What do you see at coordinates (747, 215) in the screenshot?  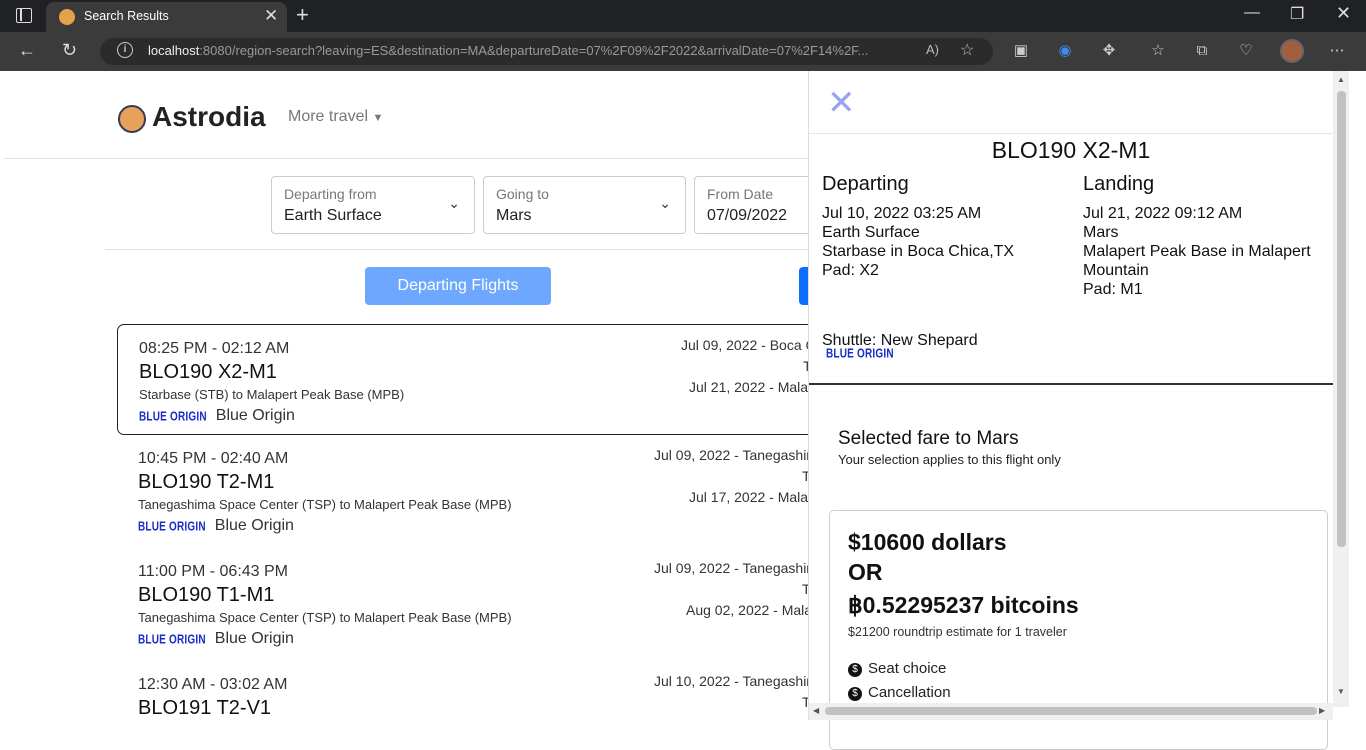 I see `from-date-value: 07/09/2022` at bounding box center [747, 215].